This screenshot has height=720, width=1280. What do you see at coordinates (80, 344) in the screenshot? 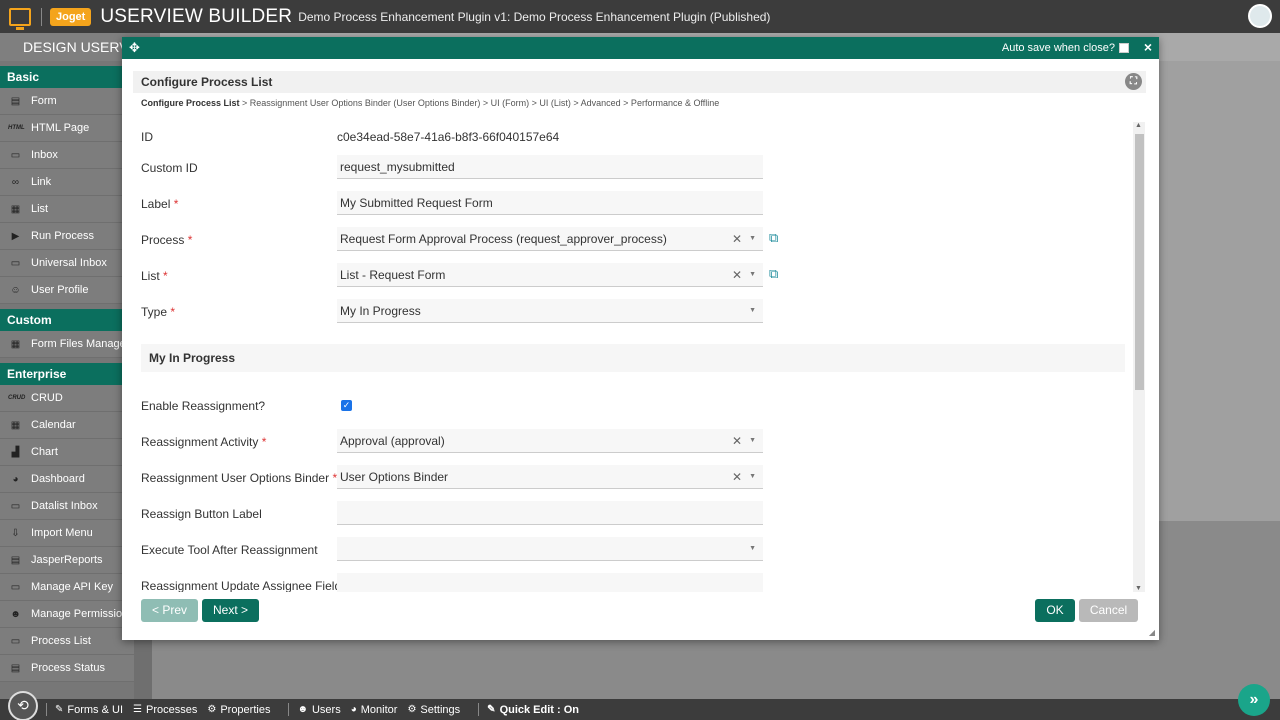
I see `sidebar-item-label: Form Files Manager` at bounding box center [80, 344].